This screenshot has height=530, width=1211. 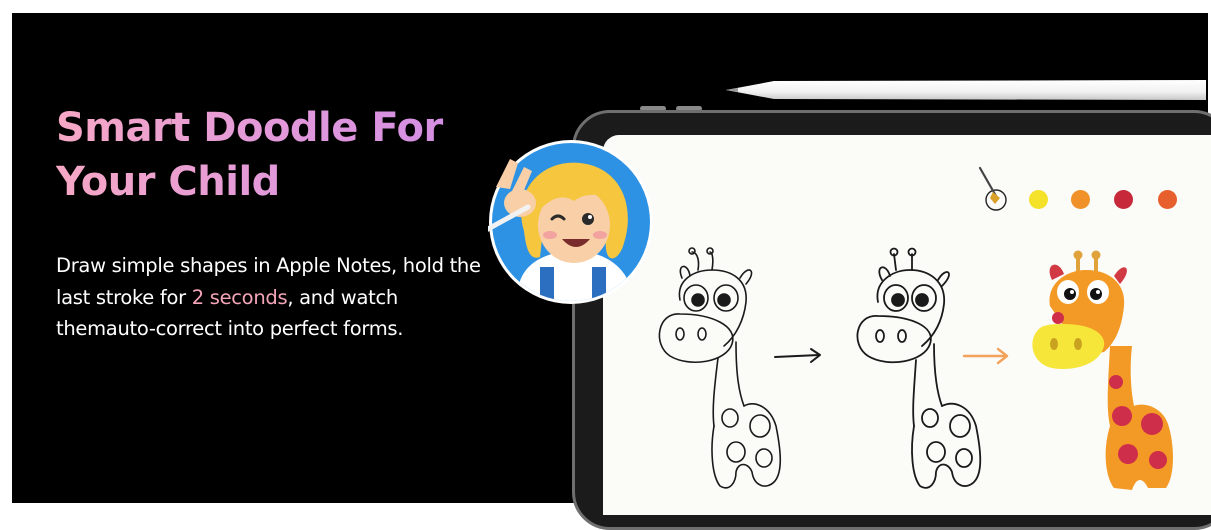 What do you see at coordinates (570, 222) in the screenshot?
I see `child-avatar` at bounding box center [570, 222].